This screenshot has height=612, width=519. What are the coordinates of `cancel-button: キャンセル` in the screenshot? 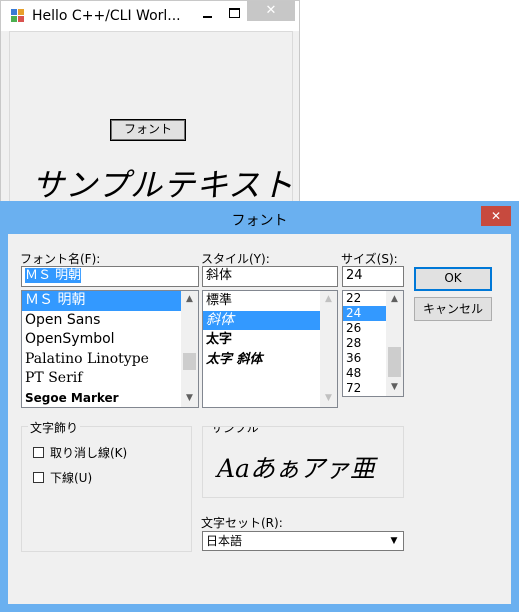 It's located at (453, 309).